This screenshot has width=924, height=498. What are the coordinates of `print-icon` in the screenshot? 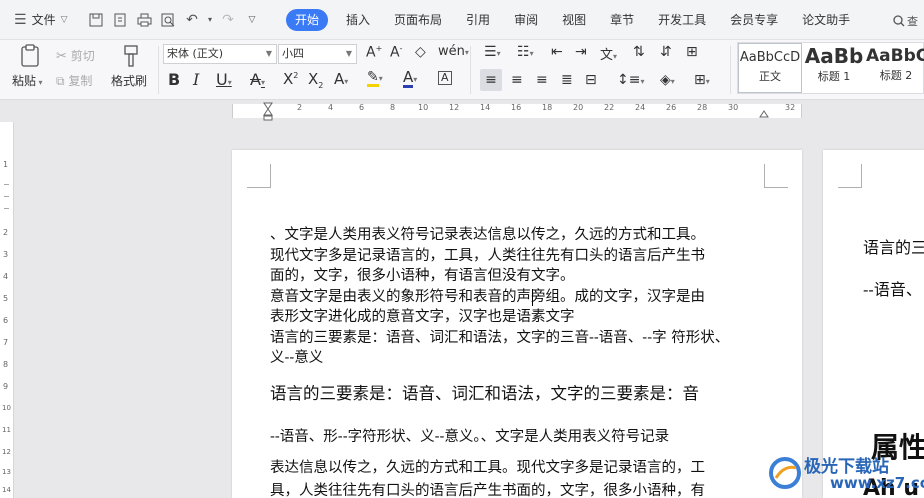 It's located at (144, 20).